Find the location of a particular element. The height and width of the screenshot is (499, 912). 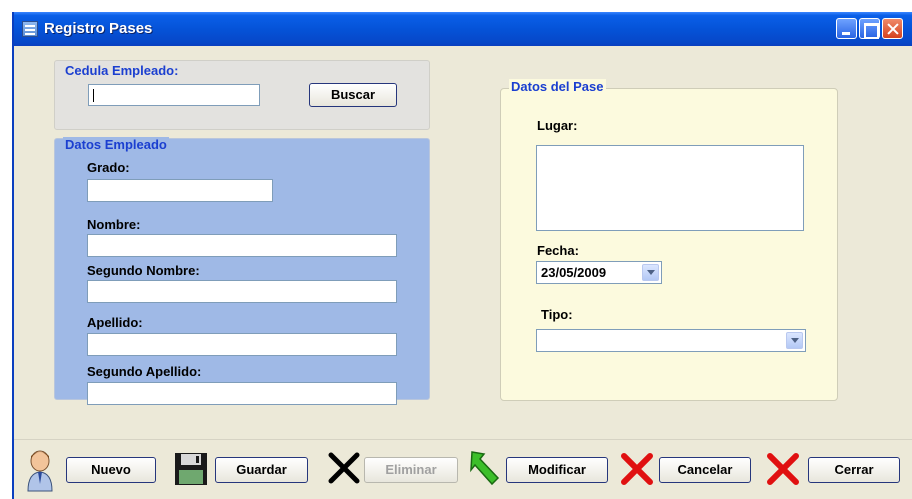

cerrar-button: Cerrar is located at coordinates (854, 470).